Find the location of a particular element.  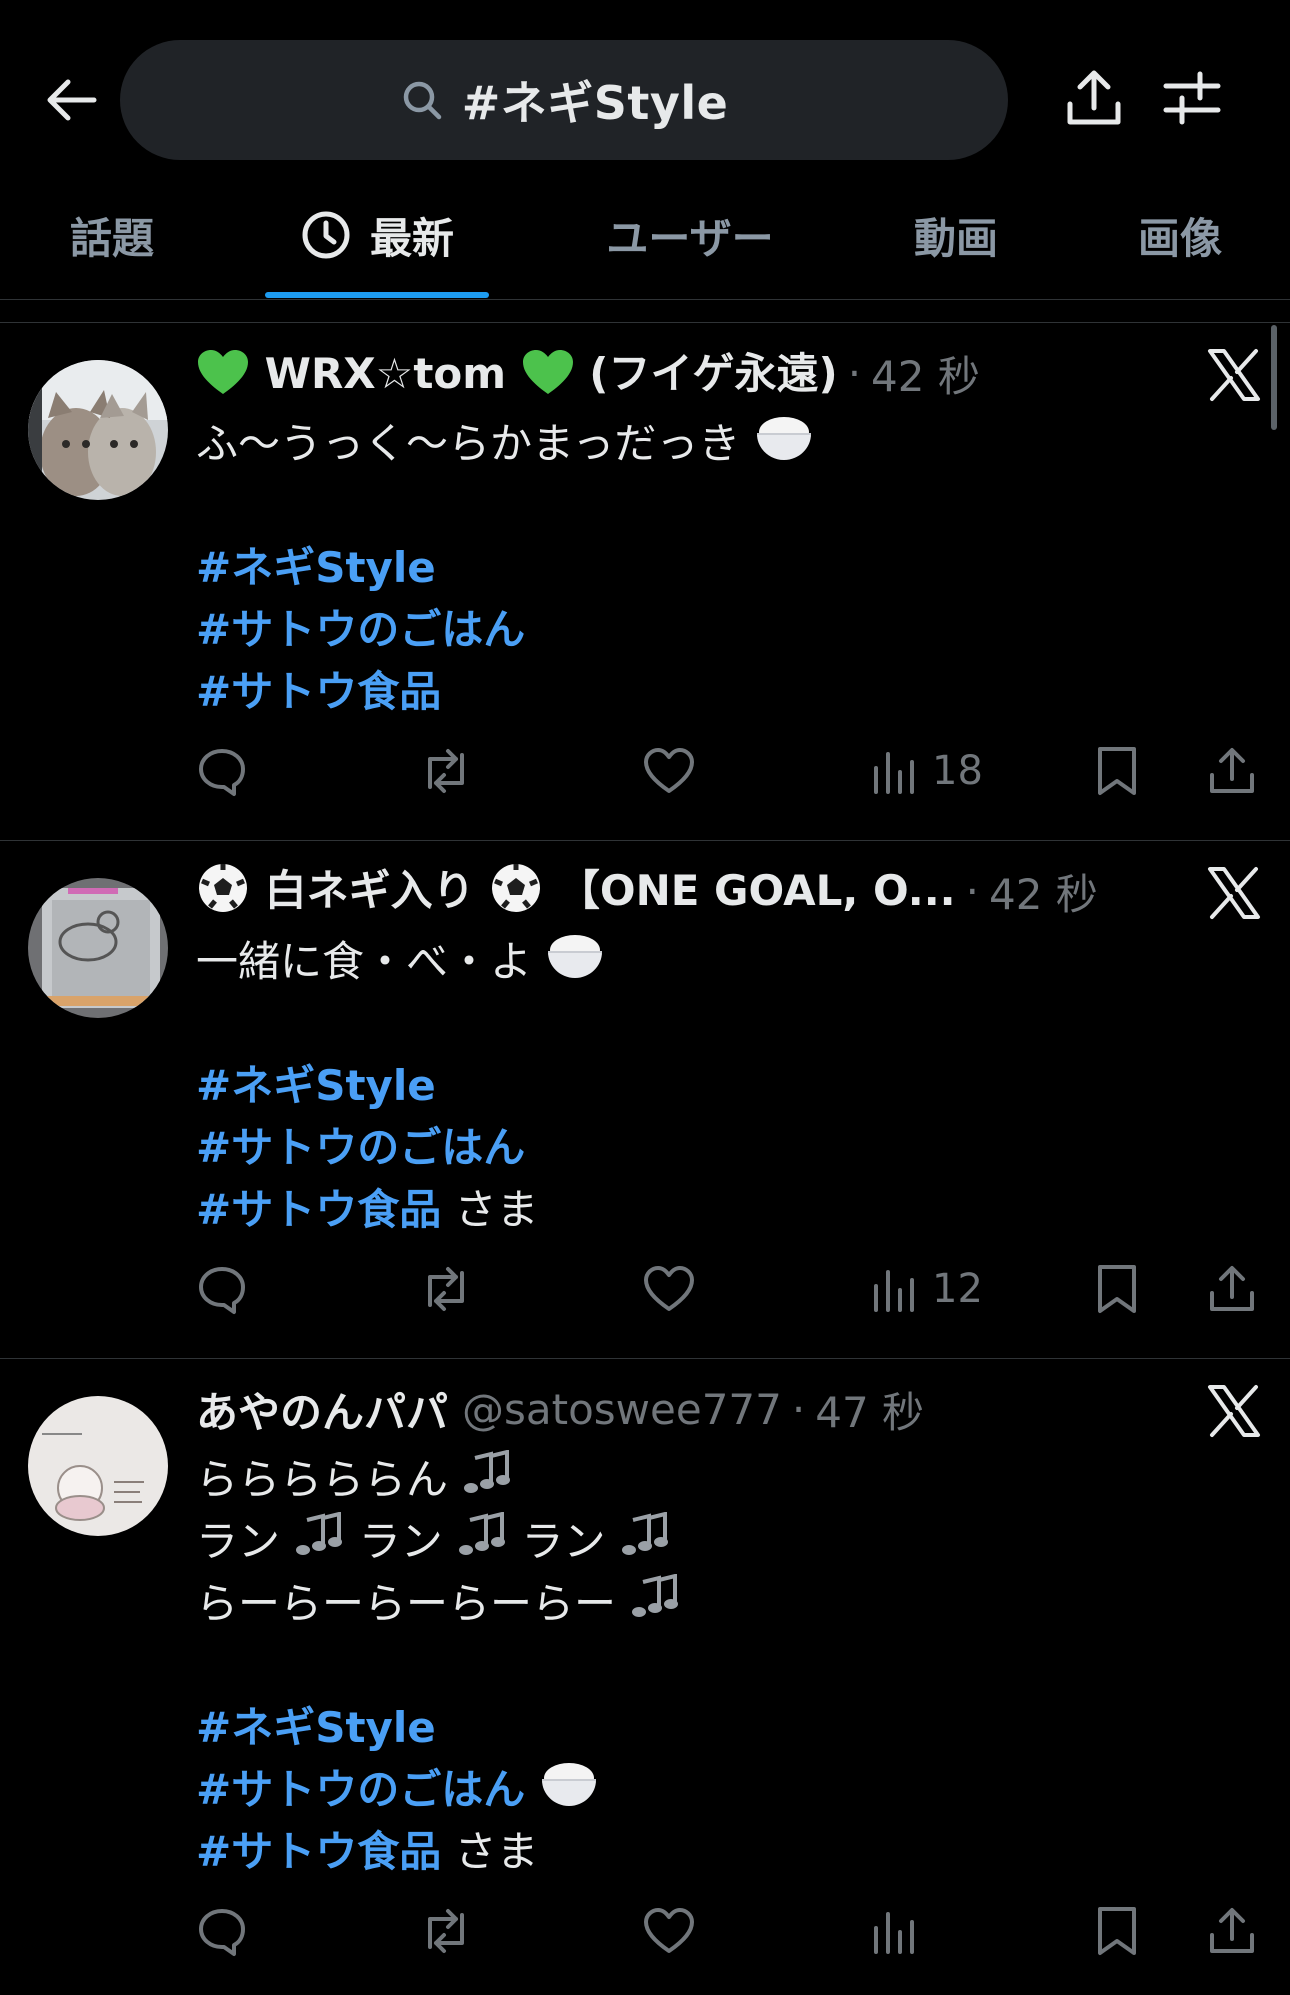

scrollbar is located at coordinates (1274, 377).